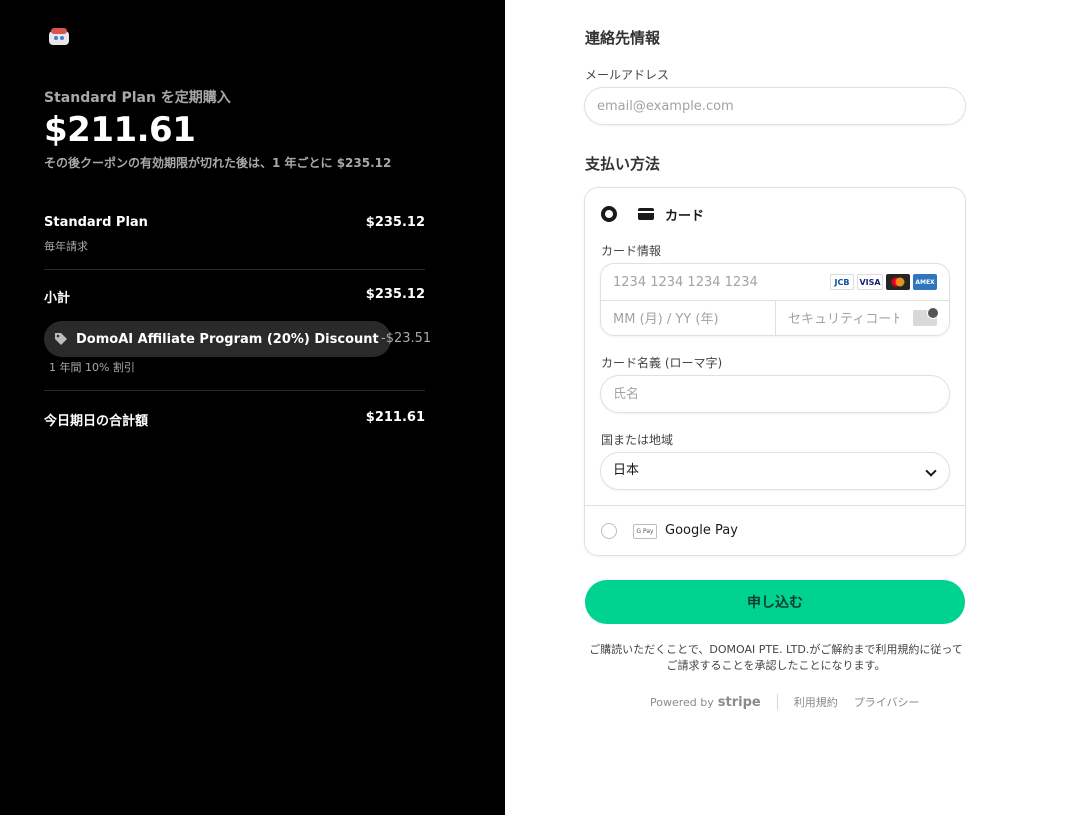 The image size is (1076, 815). What do you see at coordinates (925, 282) in the screenshot?
I see `amex-icon: AMEX` at bounding box center [925, 282].